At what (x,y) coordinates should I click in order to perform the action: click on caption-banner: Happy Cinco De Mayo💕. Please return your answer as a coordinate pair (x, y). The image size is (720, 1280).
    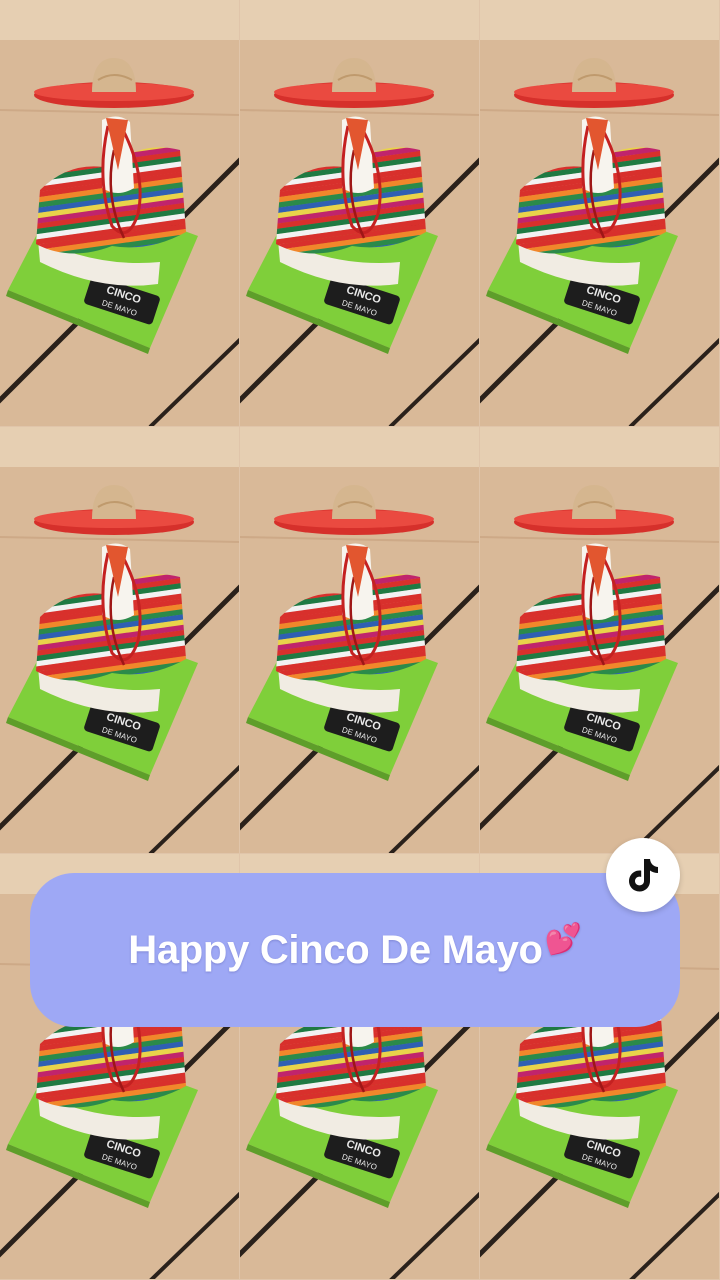
    Looking at the image, I should click on (355, 950).